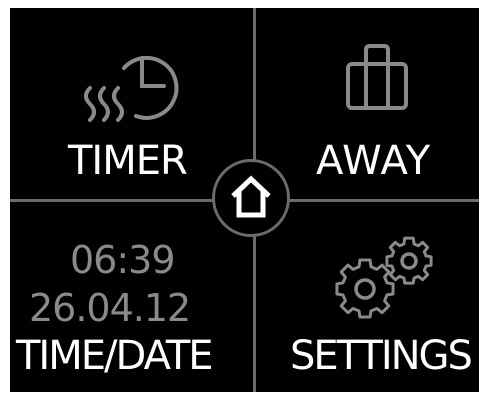 This screenshot has height=401, width=489. Describe the element at coordinates (115, 356) in the screenshot. I see `time-date-label: TIME/DATE` at that location.